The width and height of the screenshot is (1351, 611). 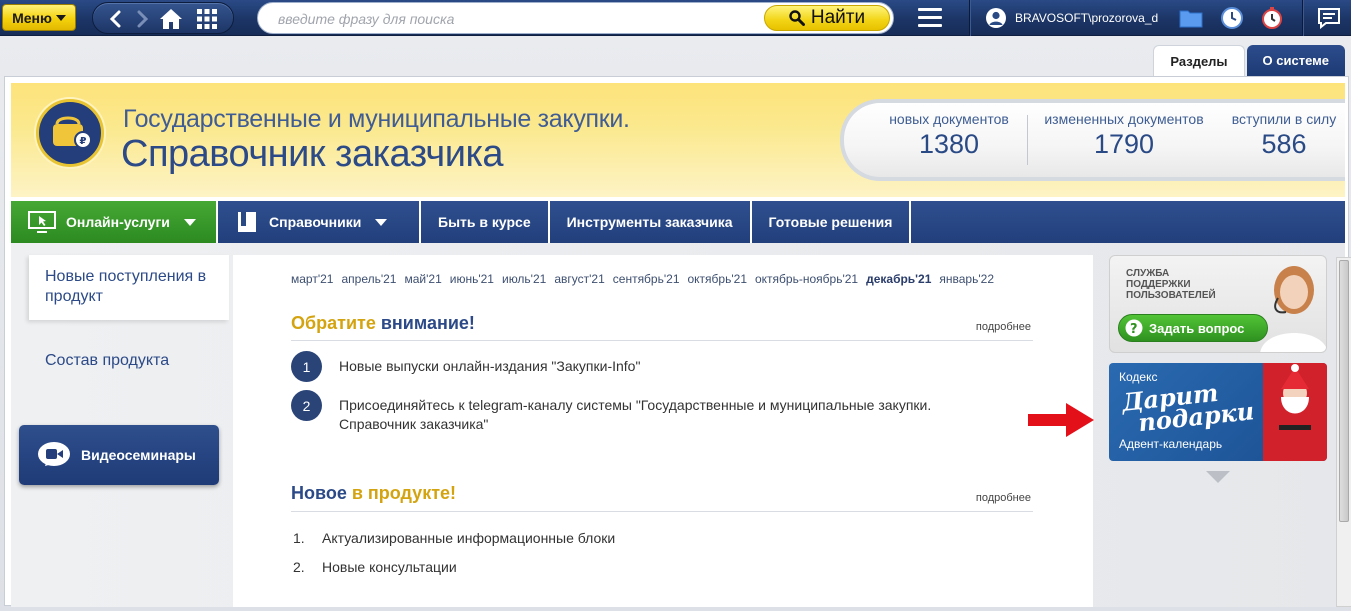 I want to click on attention-title: Обратите внимание!, so click(x=383, y=323).